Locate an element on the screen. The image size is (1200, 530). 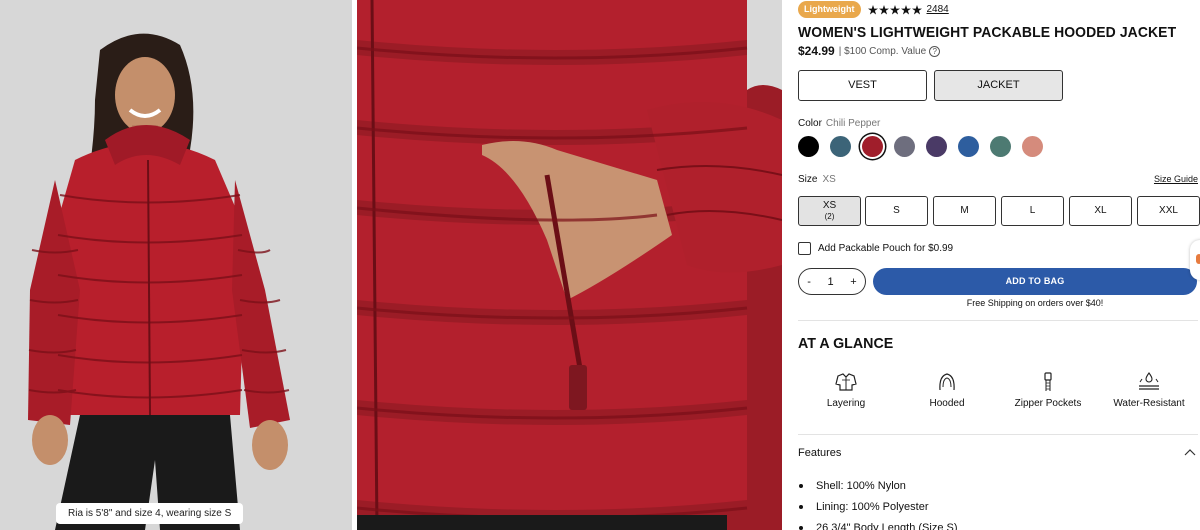
pouch-checkbox is located at coordinates (804, 248).